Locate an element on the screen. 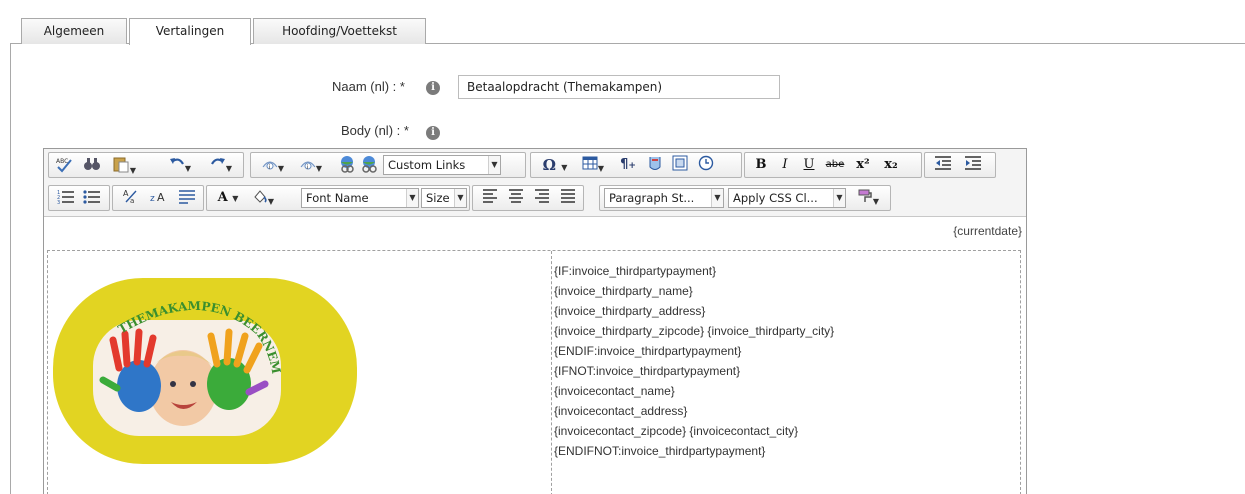 This screenshot has width=1245, height=494. svg-text: z is located at coordinates (152, 199).